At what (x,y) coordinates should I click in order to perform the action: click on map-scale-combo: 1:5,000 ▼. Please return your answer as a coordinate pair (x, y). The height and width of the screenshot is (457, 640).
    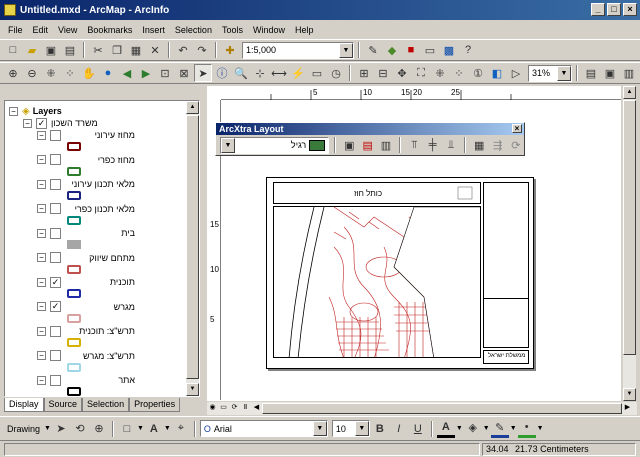
    Looking at the image, I should click on (298, 50).